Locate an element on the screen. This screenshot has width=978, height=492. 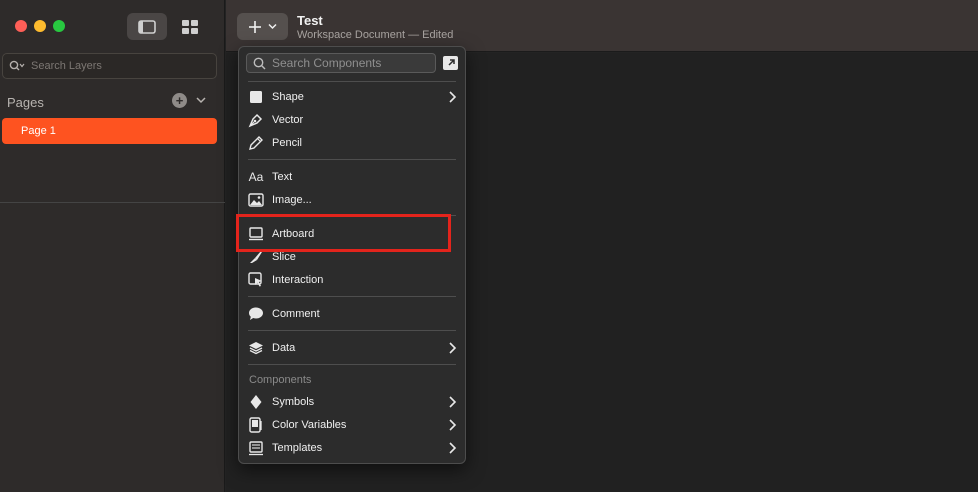
menu-item-label: Data is located at coordinates (284, 348).